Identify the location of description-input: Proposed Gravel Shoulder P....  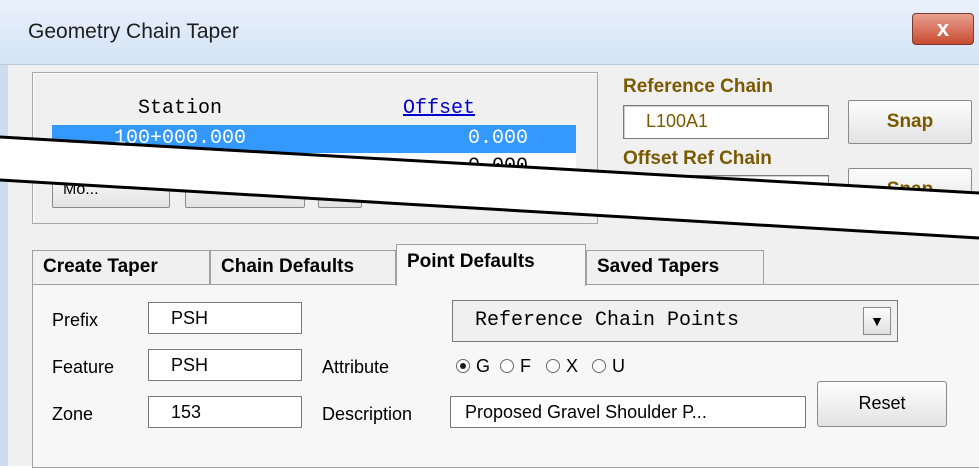
(628, 412).